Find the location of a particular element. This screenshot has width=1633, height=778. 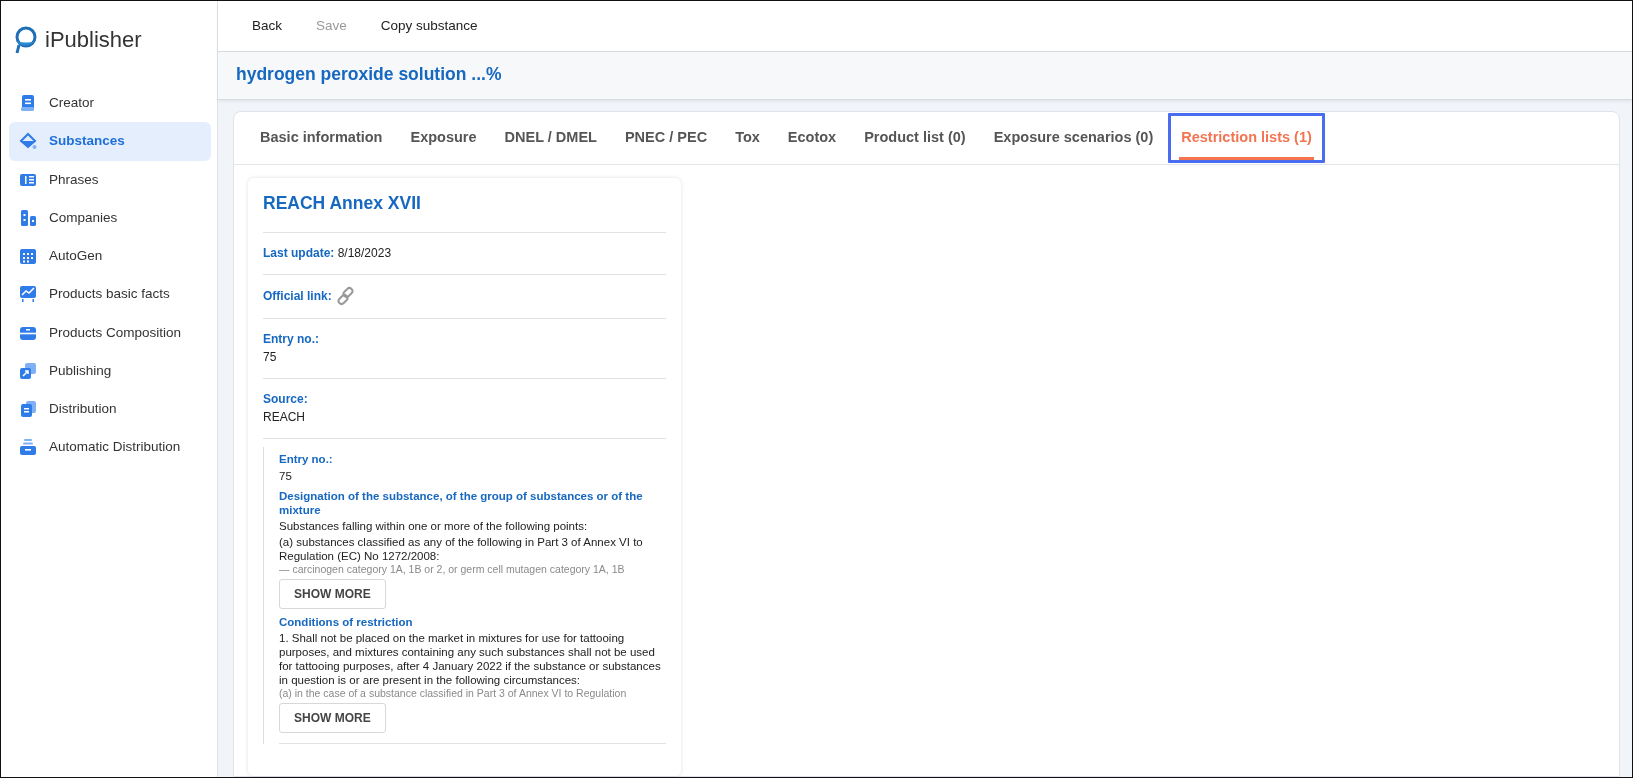

faded-text: (a) in the case of a substance classified in Part 3 of Annex VI to Regulation is located at coordinates (453, 693).